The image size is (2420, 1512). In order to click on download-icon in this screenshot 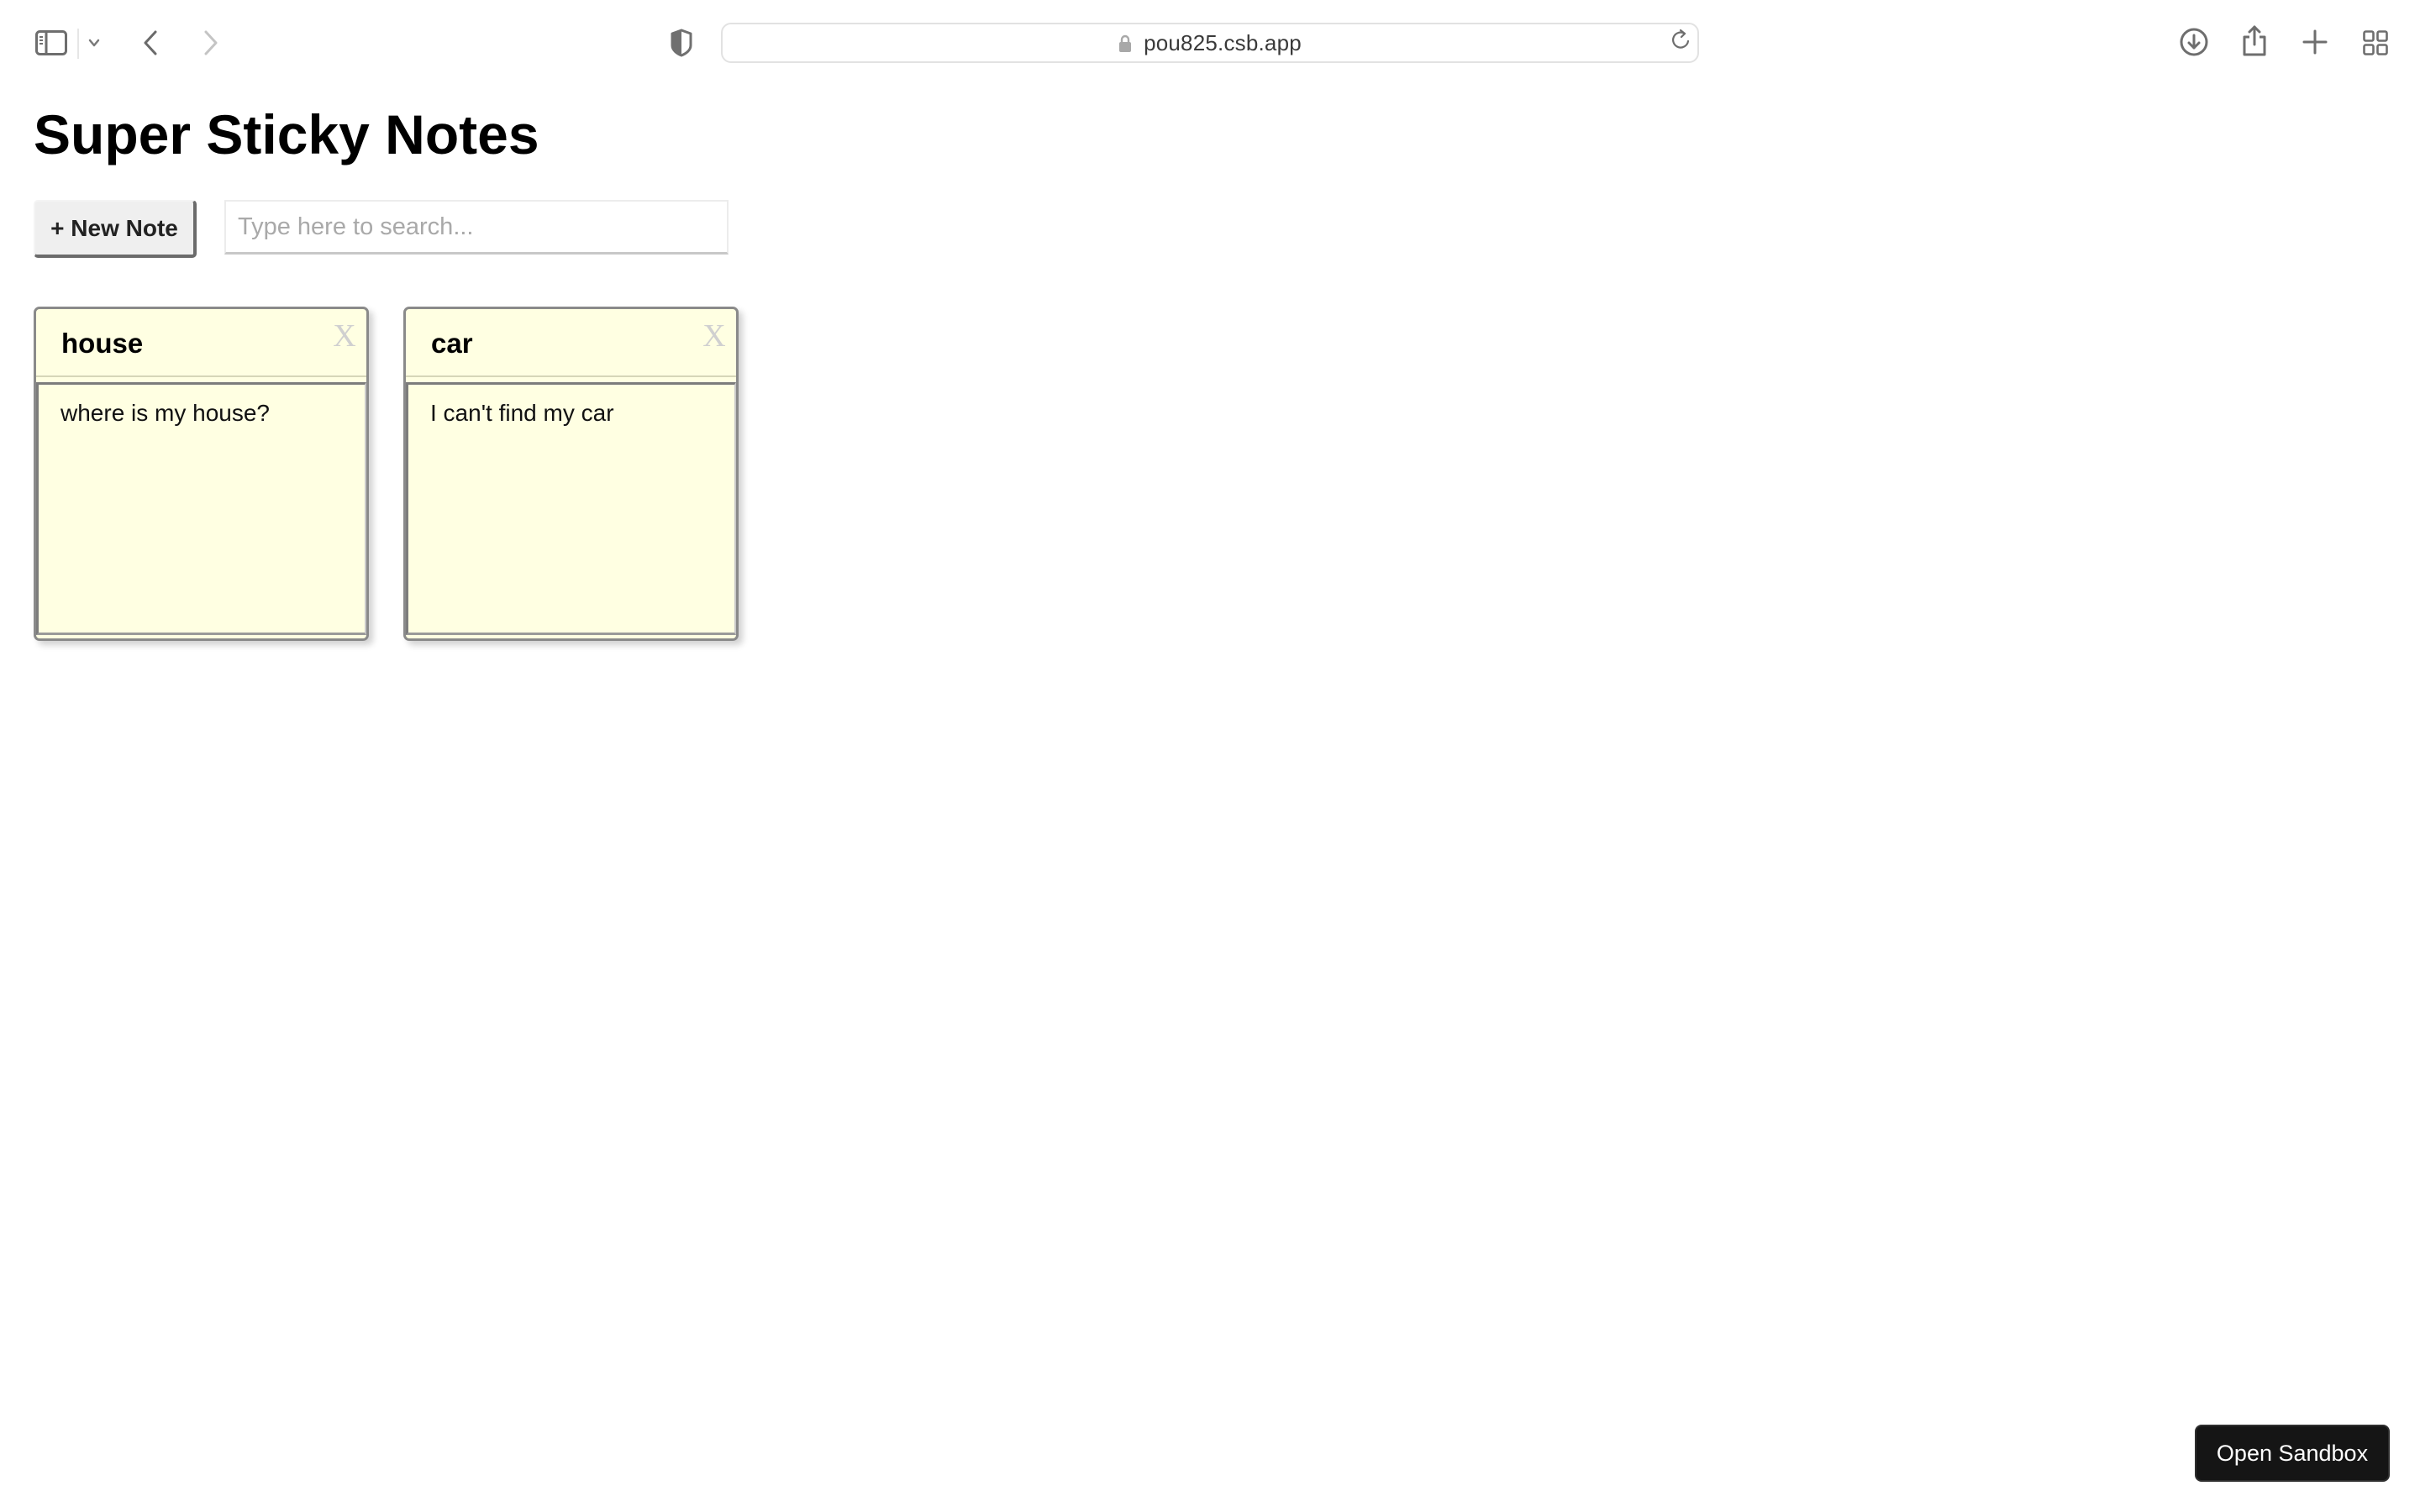, I will do `click(2194, 42)`.